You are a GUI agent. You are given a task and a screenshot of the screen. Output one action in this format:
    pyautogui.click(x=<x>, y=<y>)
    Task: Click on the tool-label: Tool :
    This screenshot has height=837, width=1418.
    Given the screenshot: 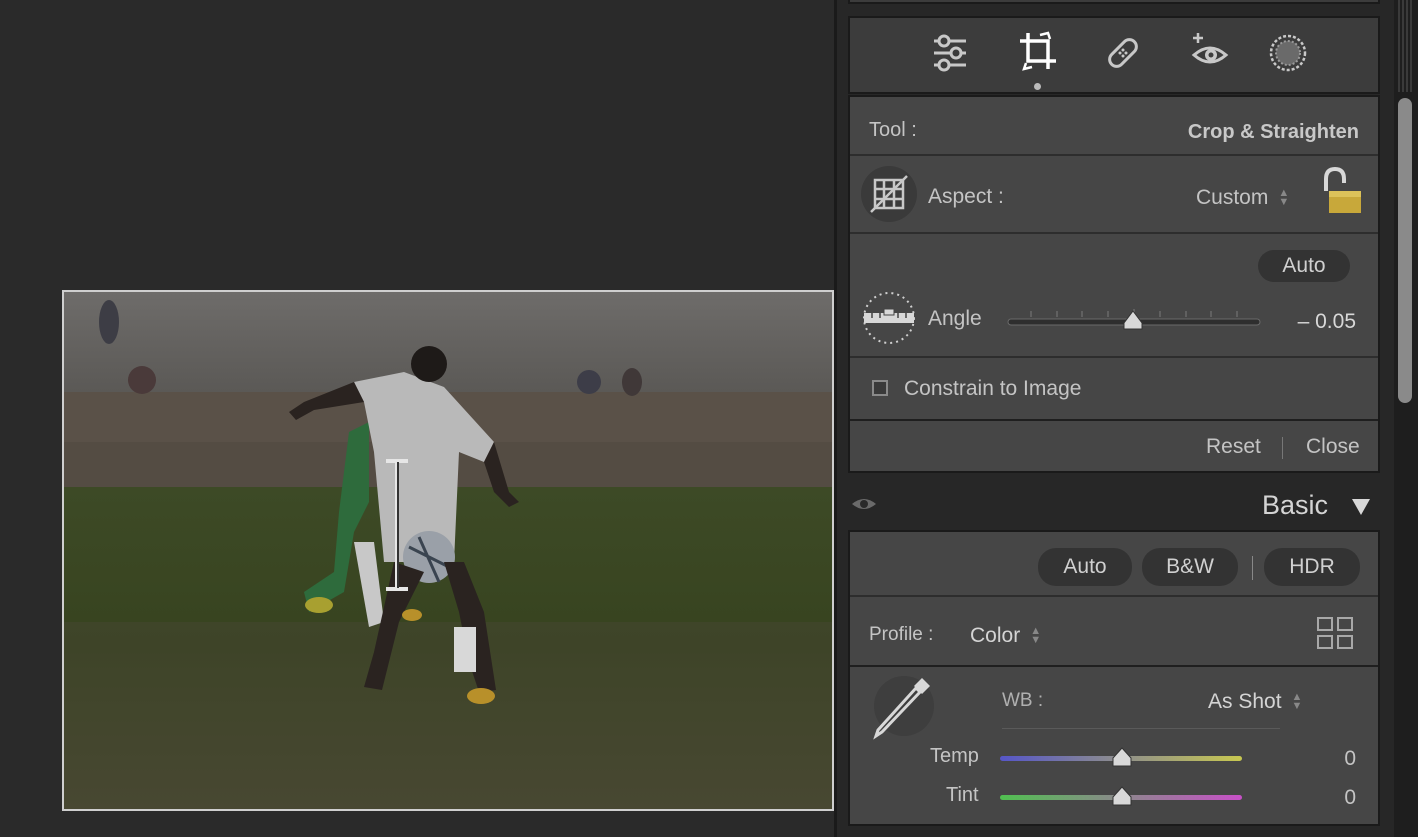 What is the action you would take?
    pyautogui.click(x=893, y=130)
    